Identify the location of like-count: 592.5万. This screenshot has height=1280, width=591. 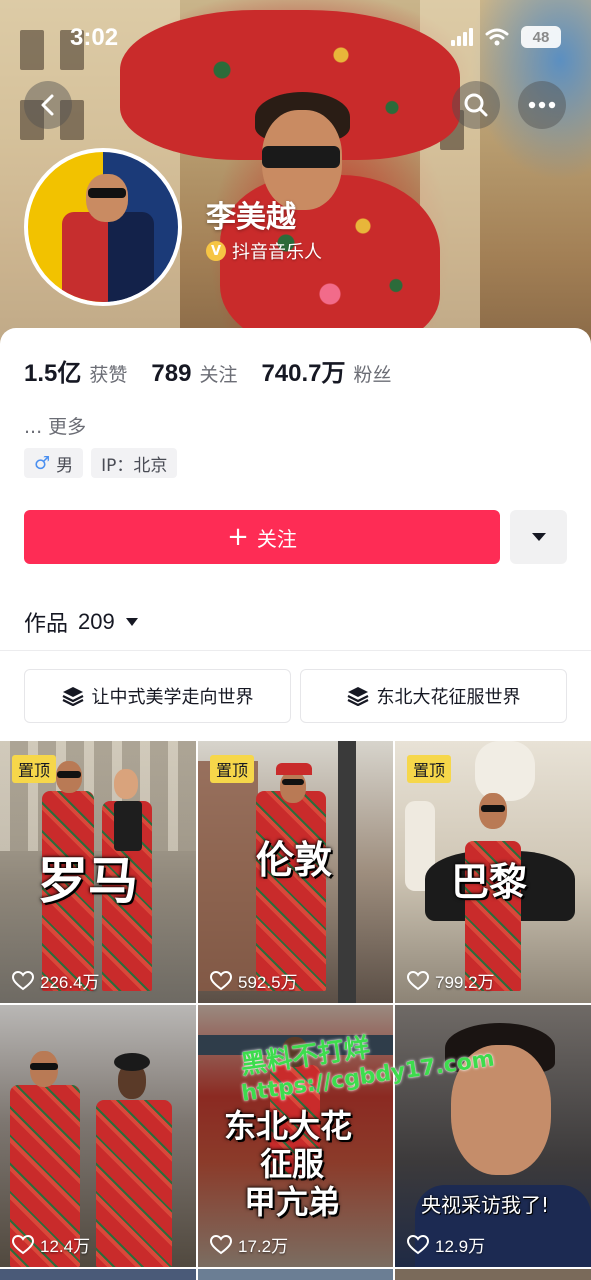
(254, 980).